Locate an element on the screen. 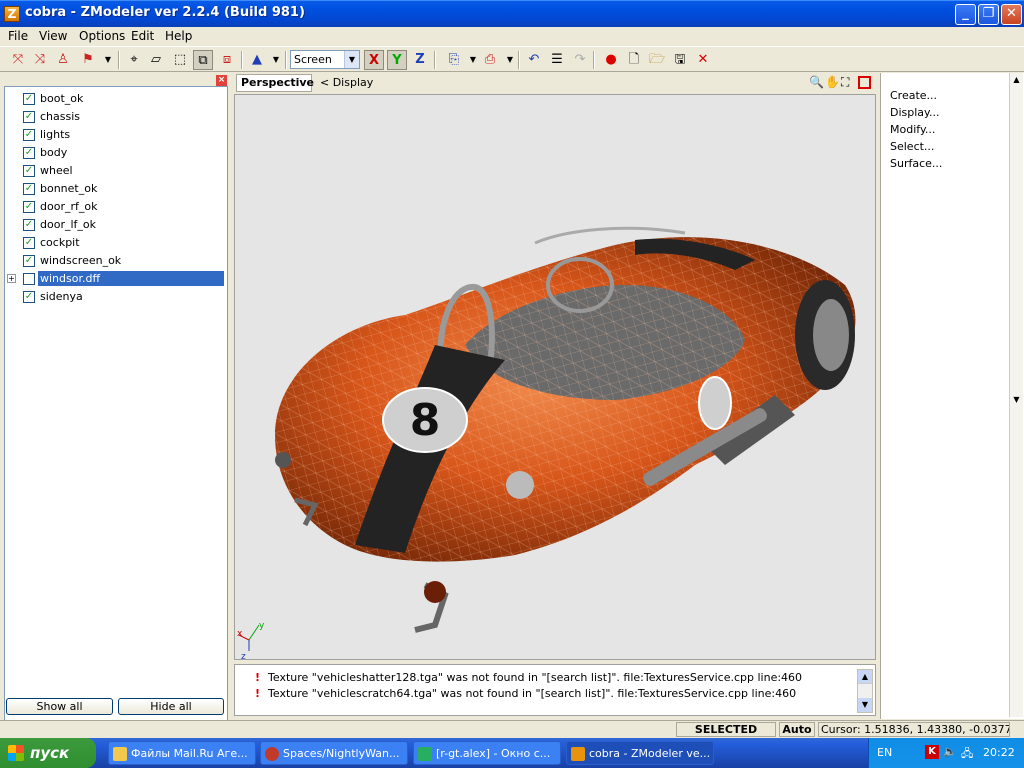  tree-node-wheel: ✓ wheel is located at coordinates (116, 170).